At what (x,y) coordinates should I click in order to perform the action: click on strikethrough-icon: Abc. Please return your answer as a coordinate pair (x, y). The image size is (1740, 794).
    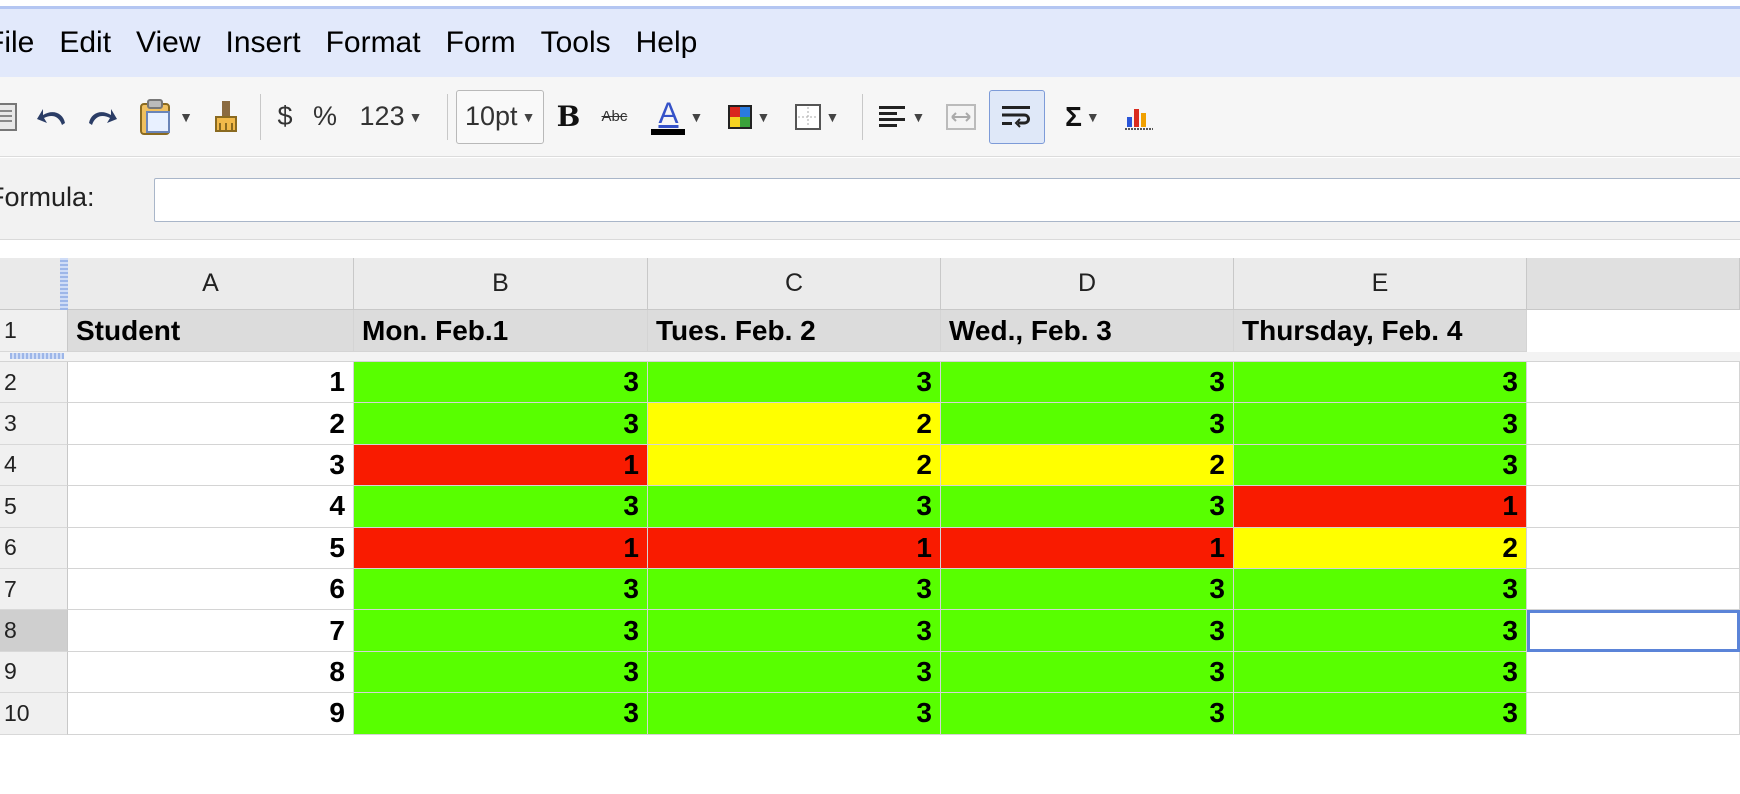
    Looking at the image, I should click on (614, 117).